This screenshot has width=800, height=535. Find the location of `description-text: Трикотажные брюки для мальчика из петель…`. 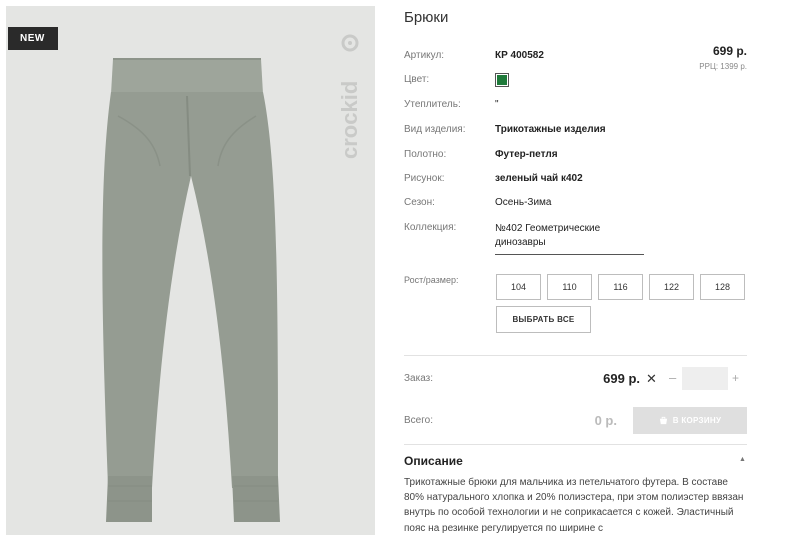

description-text: Трикотажные брюки для мальчика из петель… is located at coordinates (574, 505).